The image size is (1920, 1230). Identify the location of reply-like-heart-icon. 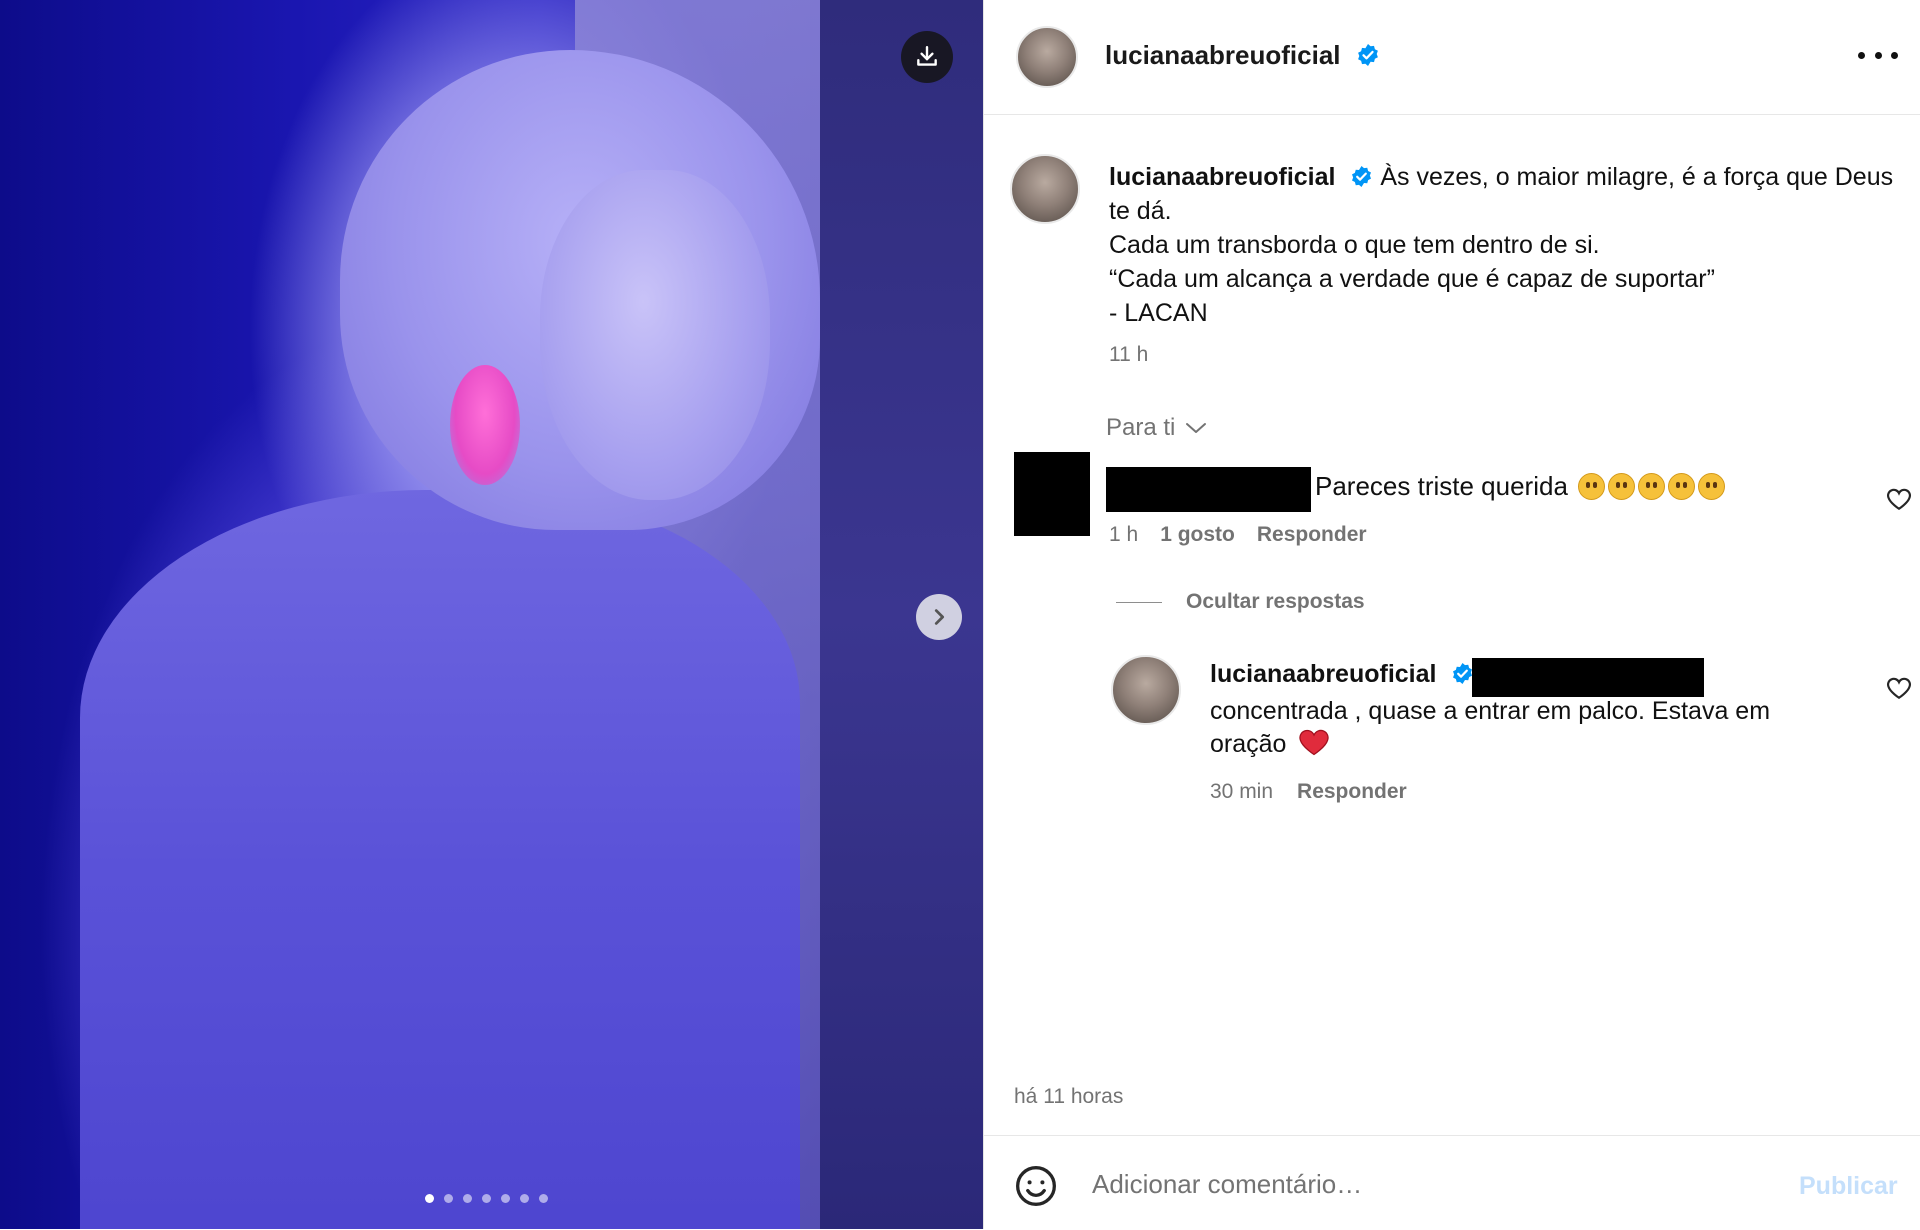
(1899, 688).